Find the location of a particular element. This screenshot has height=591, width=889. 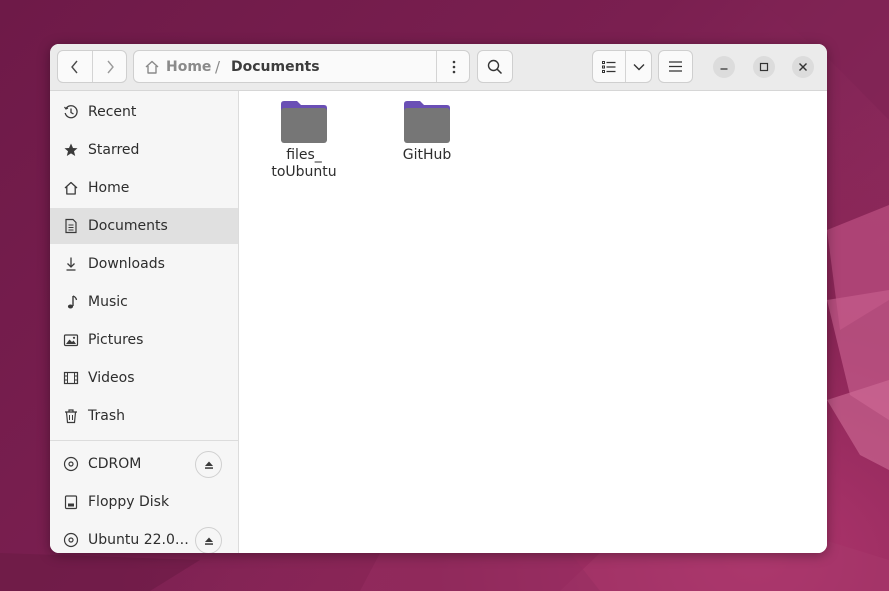

main-menu-button is located at coordinates (675, 66).